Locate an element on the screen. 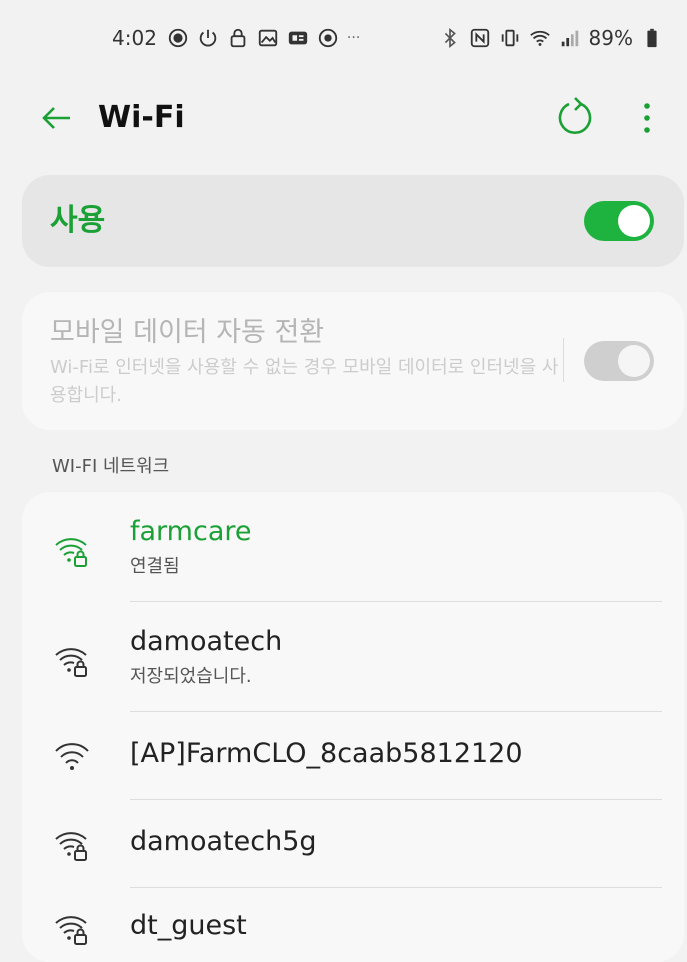 Image resolution: width=687 pixels, height=962 pixels. mobile-data-switch-label: 모바일 데이터 자동 전환 is located at coordinates (187, 332).